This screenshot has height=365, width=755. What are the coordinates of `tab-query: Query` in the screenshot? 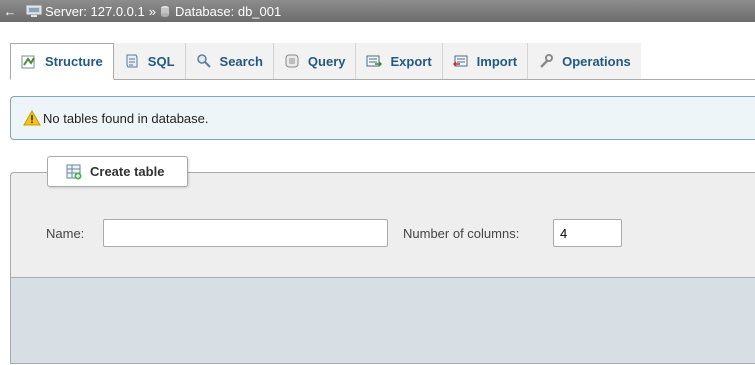 It's located at (315, 61).